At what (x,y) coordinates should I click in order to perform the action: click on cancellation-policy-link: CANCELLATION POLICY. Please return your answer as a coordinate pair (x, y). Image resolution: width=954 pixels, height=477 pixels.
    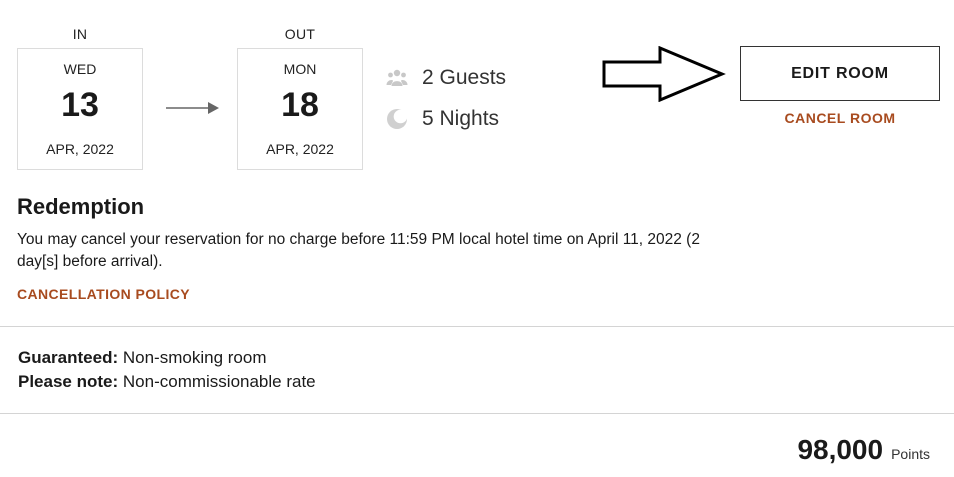
    Looking at the image, I should click on (103, 294).